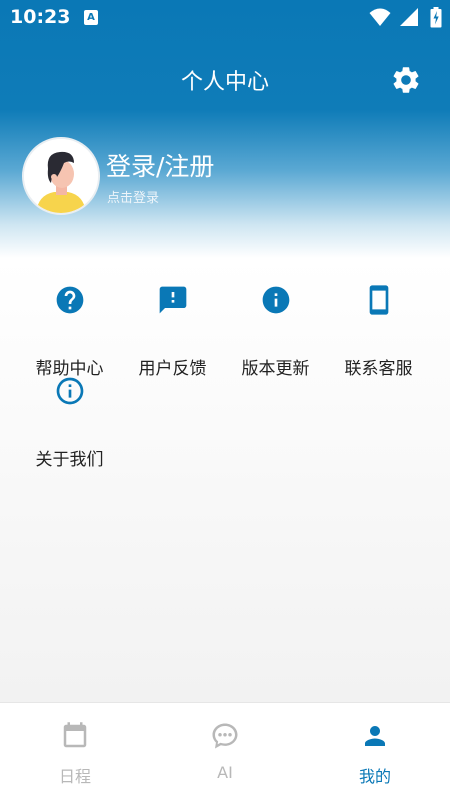 The width and height of the screenshot is (450, 800). Describe the element at coordinates (91, 17) in the screenshot. I see `notification-icon: A` at that location.